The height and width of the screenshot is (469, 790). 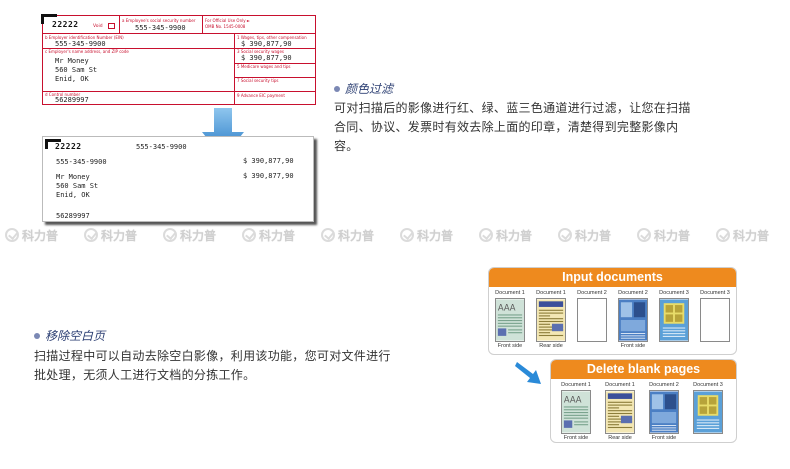 What do you see at coordinates (346, 146) in the screenshot?
I see `text-line: 容。` at bounding box center [346, 146].